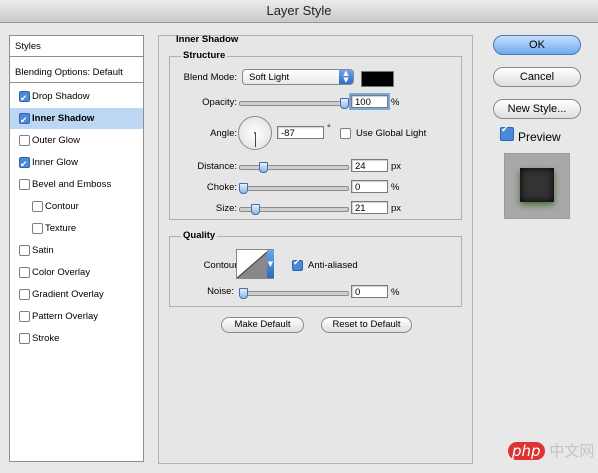 The image size is (598, 473). What do you see at coordinates (333, 265) in the screenshot?
I see `anti-aliased-label: Anti-aliased` at bounding box center [333, 265].